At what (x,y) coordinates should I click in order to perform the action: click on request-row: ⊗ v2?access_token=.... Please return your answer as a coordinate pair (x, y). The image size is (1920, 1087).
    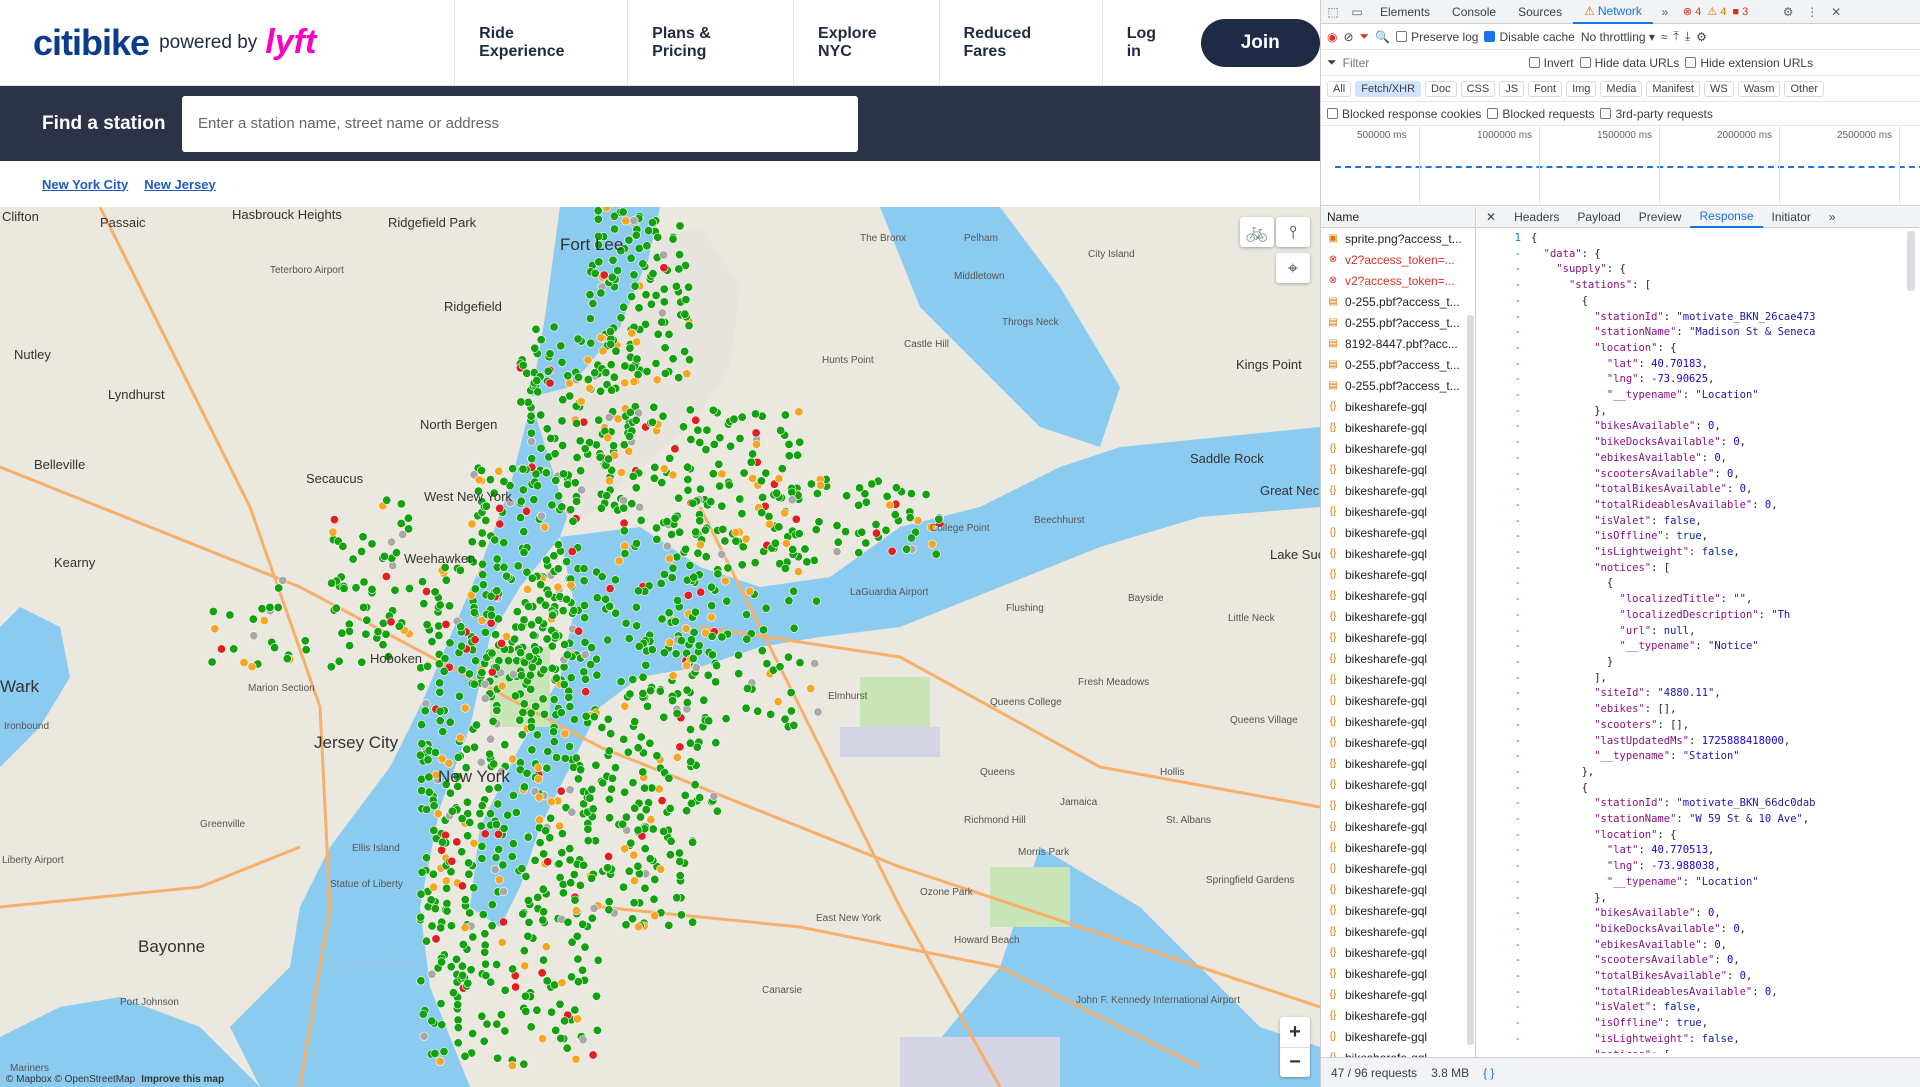
    Looking at the image, I should click on (1398, 280).